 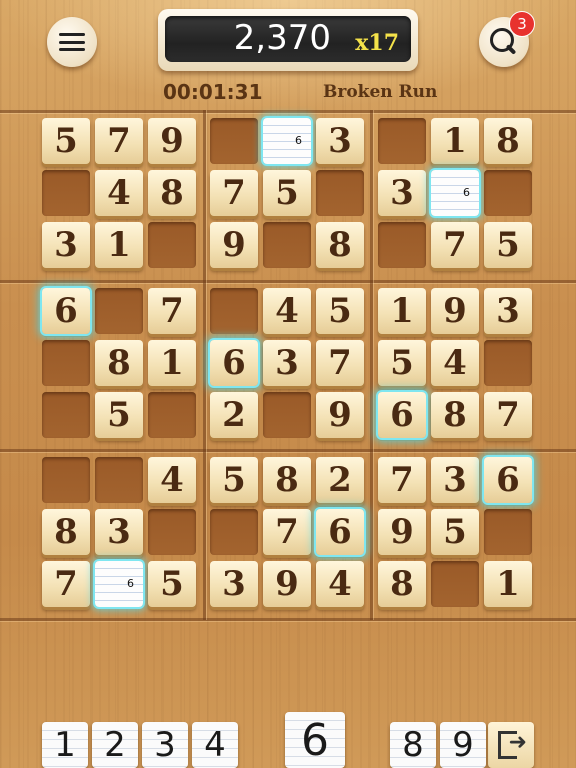 I want to click on number-key: 1, so click(x=65, y=745).